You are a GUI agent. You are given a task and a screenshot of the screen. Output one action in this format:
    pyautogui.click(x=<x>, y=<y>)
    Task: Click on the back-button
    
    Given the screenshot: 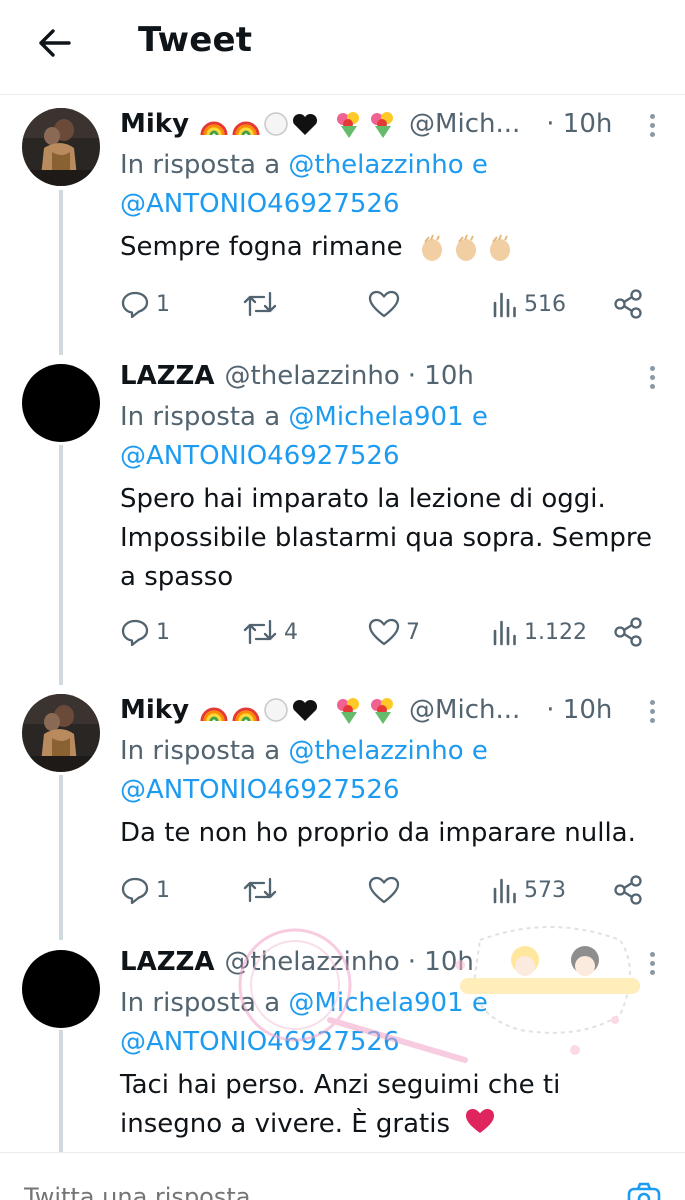 What is the action you would take?
    pyautogui.click(x=54, y=43)
    